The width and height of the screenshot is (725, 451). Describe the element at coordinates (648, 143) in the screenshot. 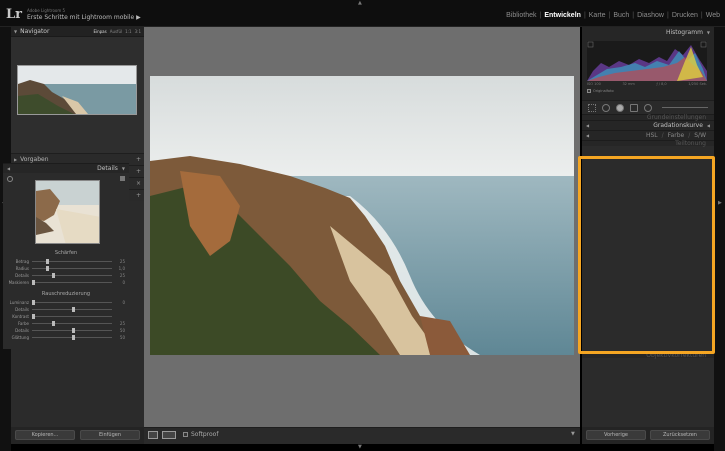

I see `split-toning-header: Teiltonung` at that location.